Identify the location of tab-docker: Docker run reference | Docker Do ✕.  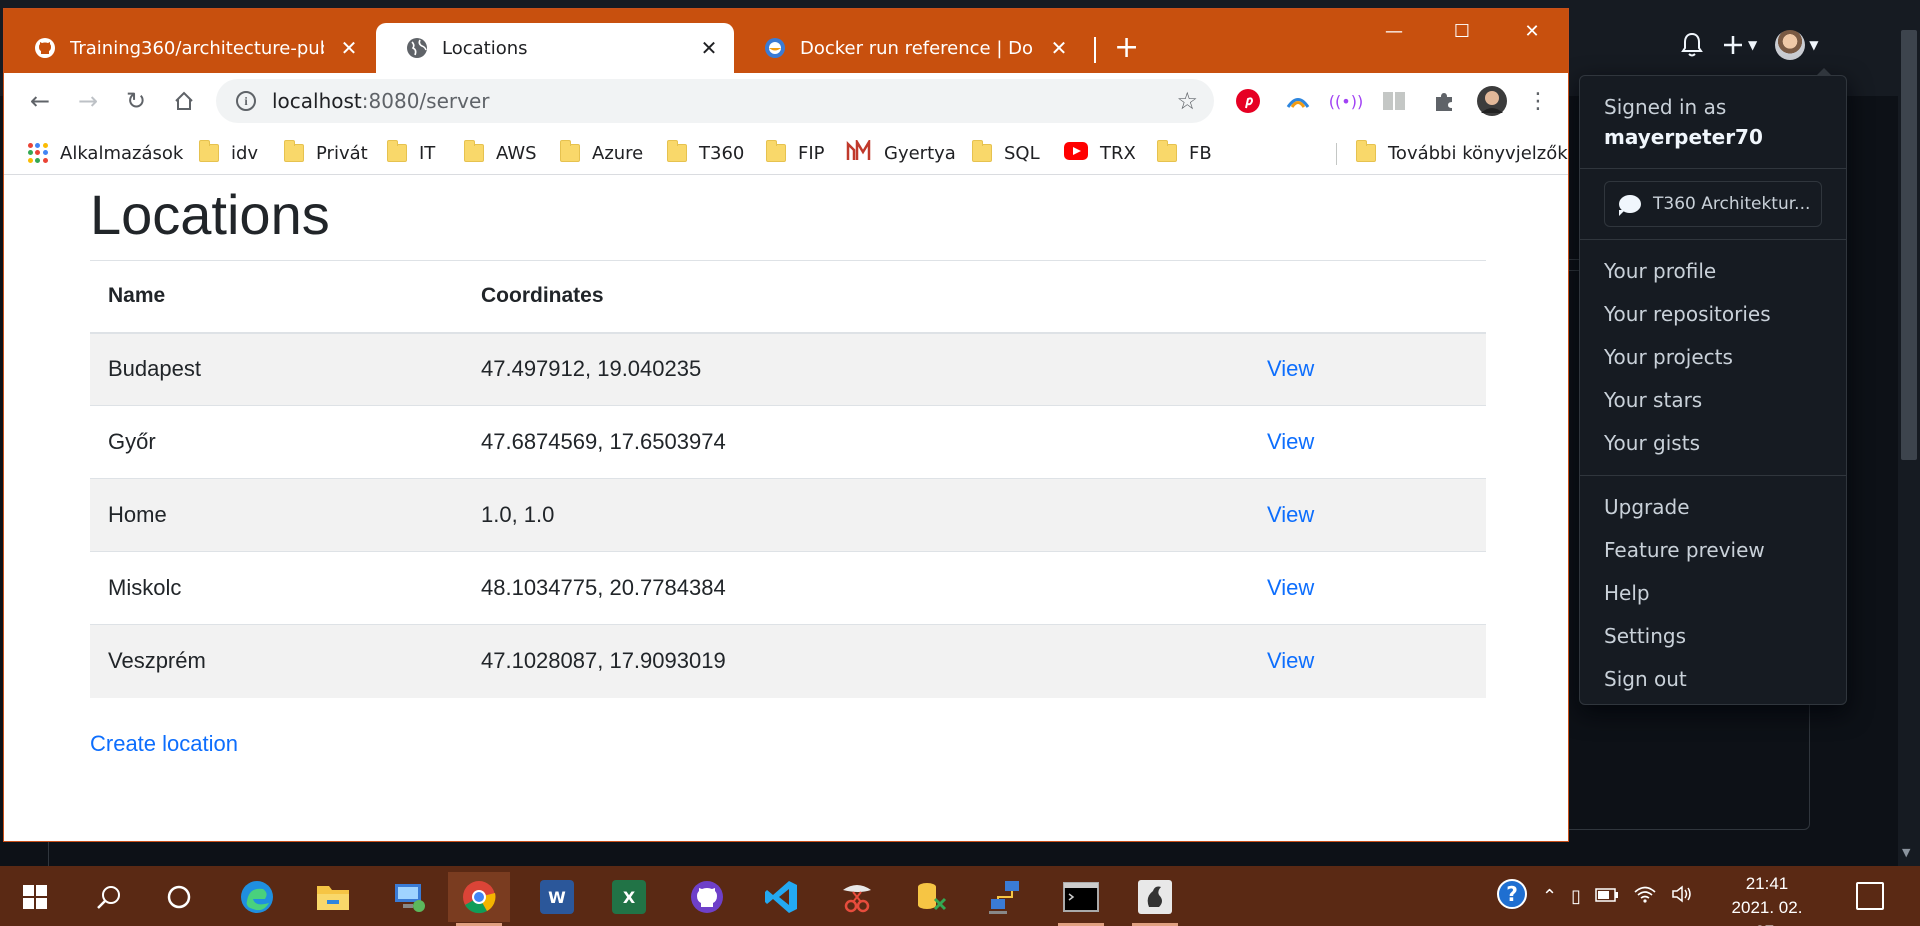
(909, 48).